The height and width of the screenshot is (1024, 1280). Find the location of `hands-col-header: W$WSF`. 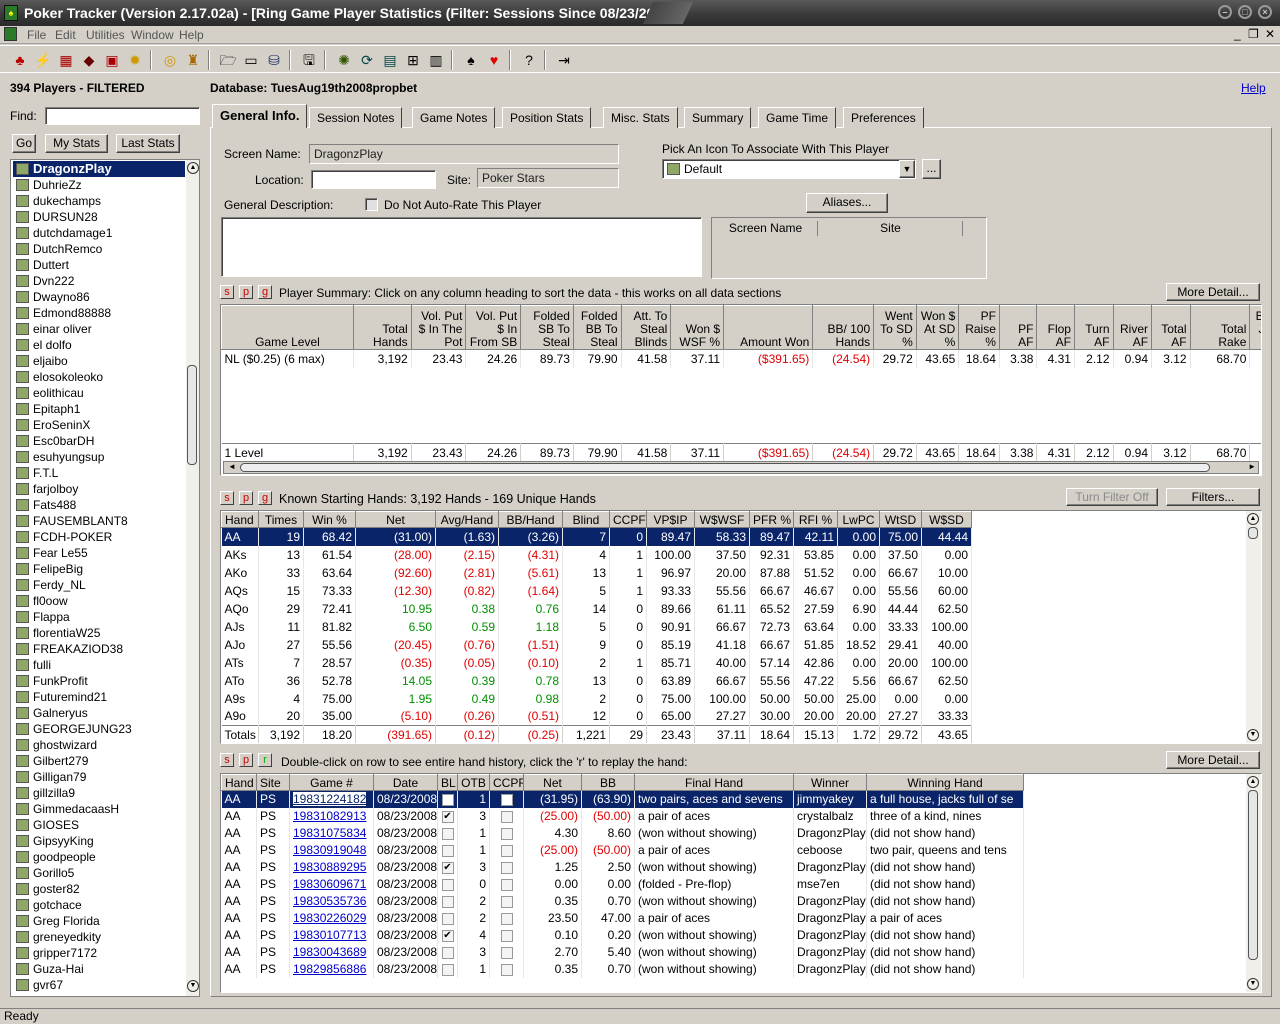

hands-col-header: W$WSF is located at coordinates (722, 519).